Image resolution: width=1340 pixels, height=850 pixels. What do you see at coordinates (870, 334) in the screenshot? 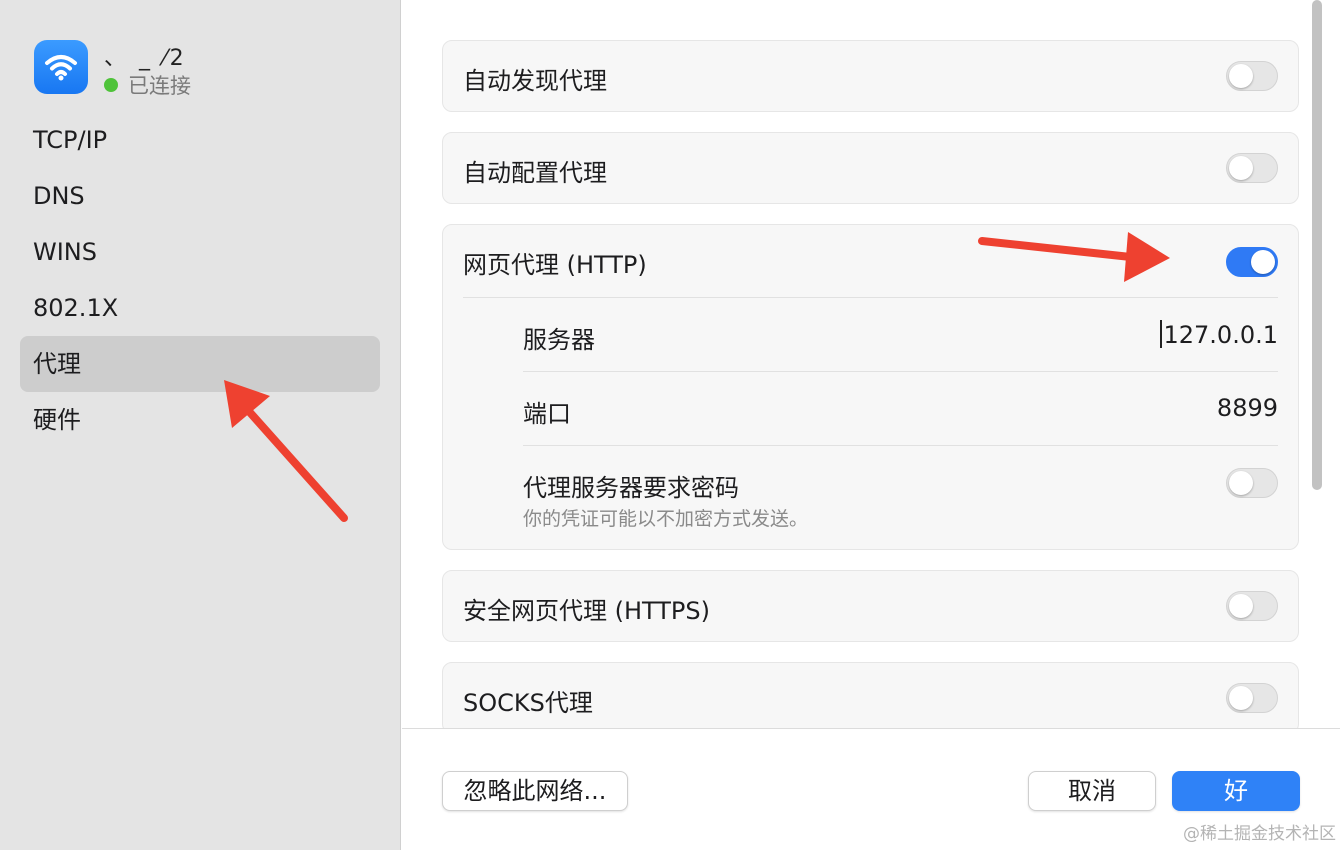
I see `server-row: 服务器 127.0.0.1` at bounding box center [870, 334].